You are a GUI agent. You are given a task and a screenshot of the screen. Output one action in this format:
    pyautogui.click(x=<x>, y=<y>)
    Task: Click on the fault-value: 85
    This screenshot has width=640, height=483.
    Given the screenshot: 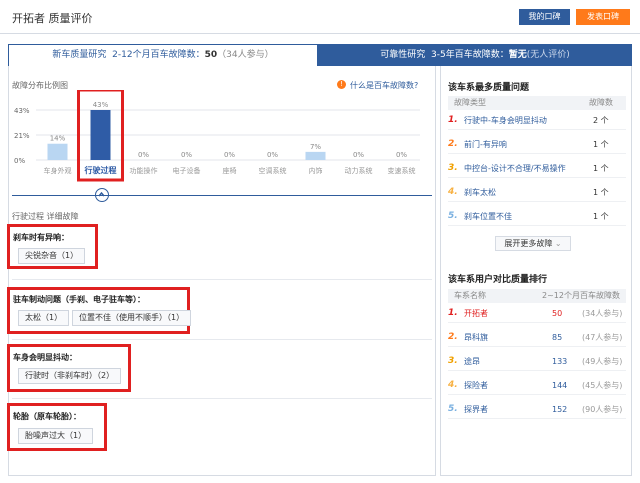 What is the action you would take?
    pyautogui.click(x=557, y=337)
    